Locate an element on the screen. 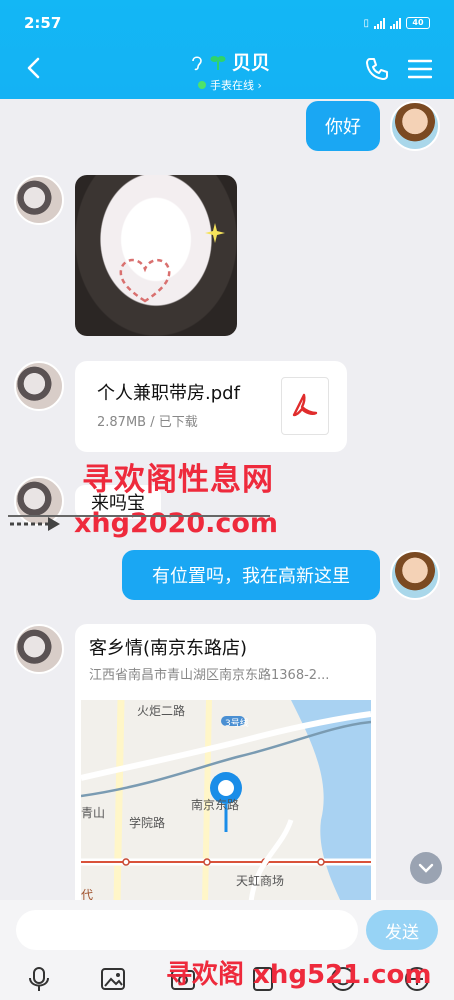 This screenshot has width=454, height=1000. online-dot is located at coordinates (202, 85).